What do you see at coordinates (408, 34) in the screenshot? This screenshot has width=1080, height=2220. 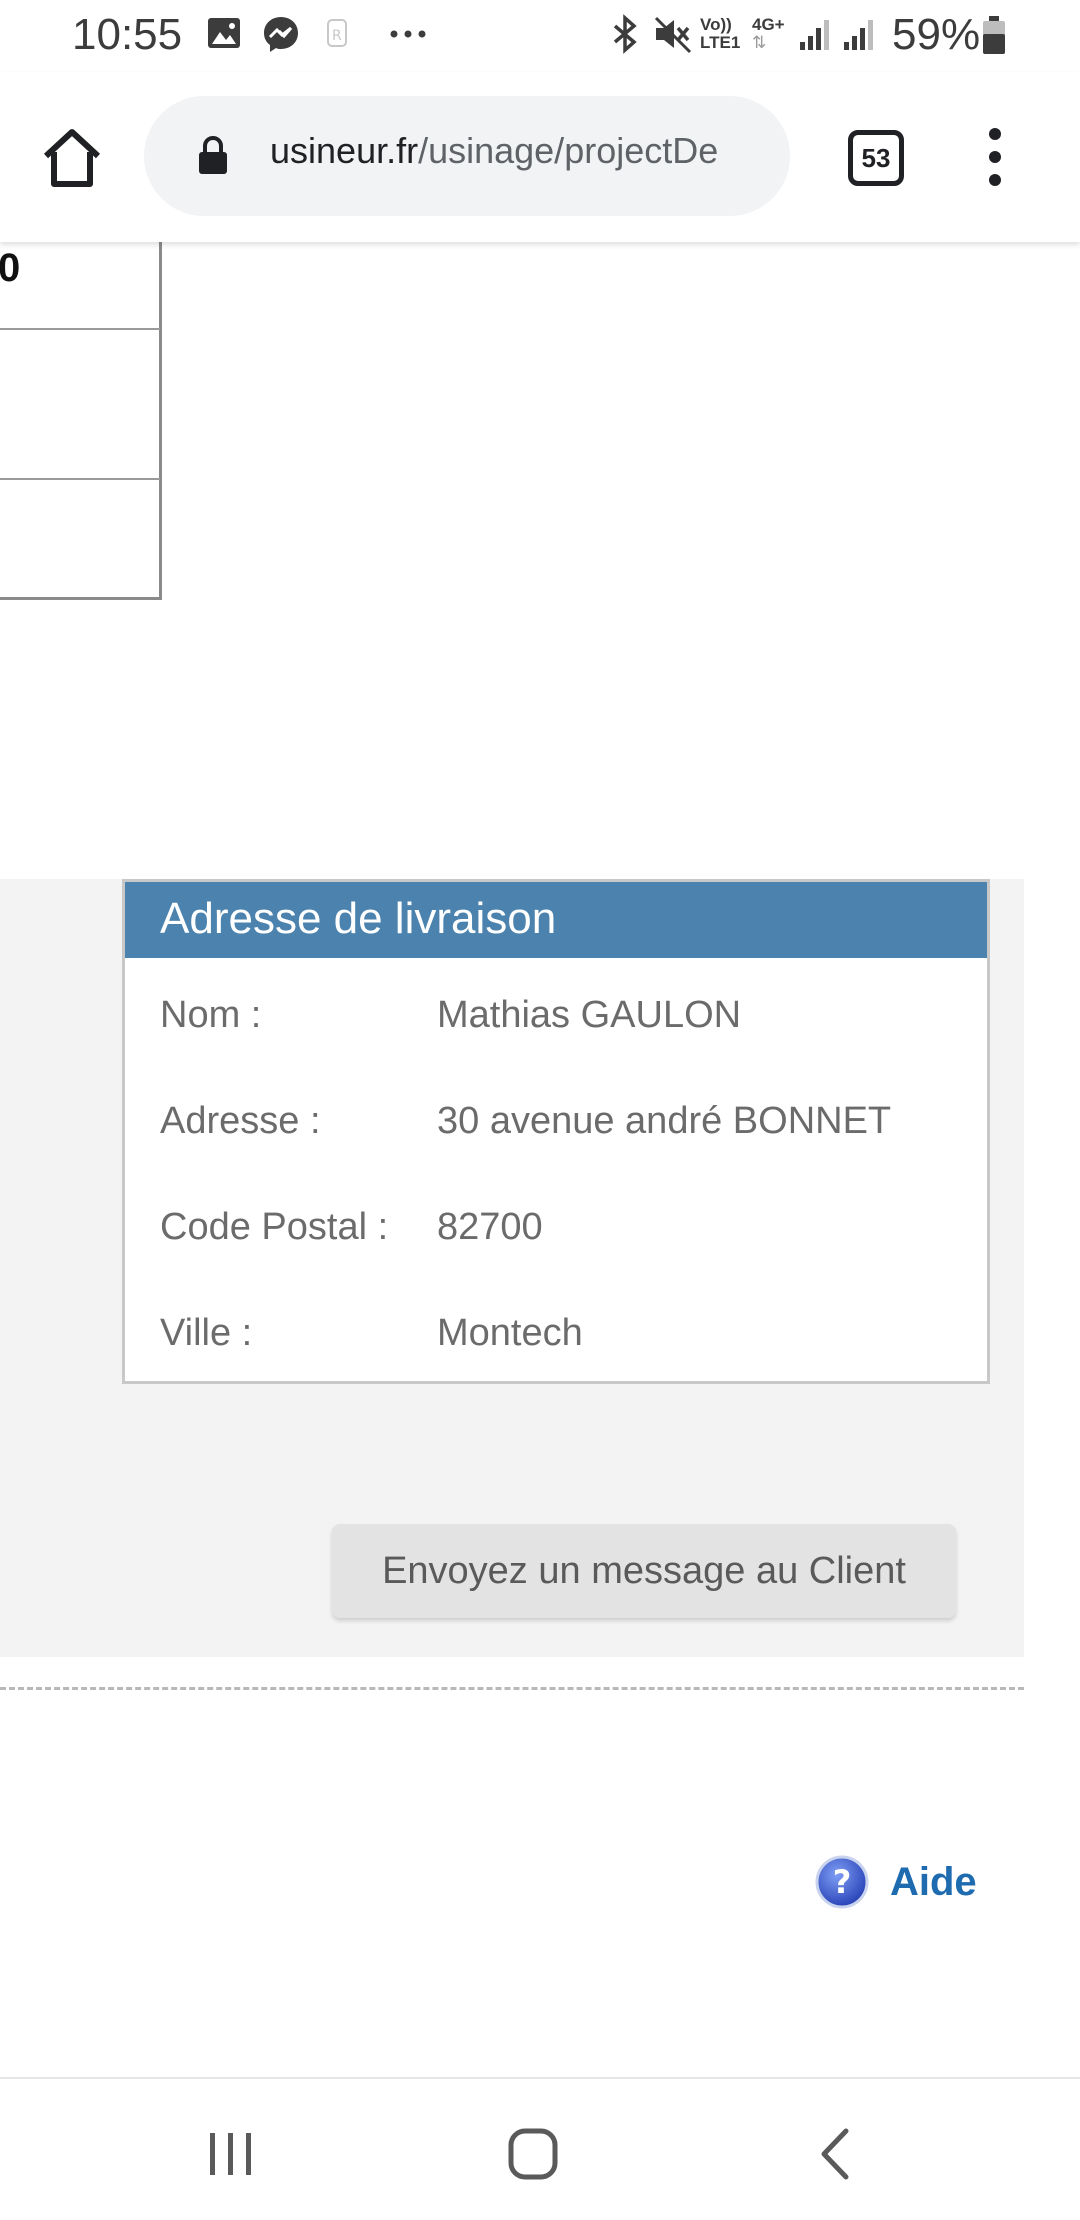 I see `more-dots-icon` at bounding box center [408, 34].